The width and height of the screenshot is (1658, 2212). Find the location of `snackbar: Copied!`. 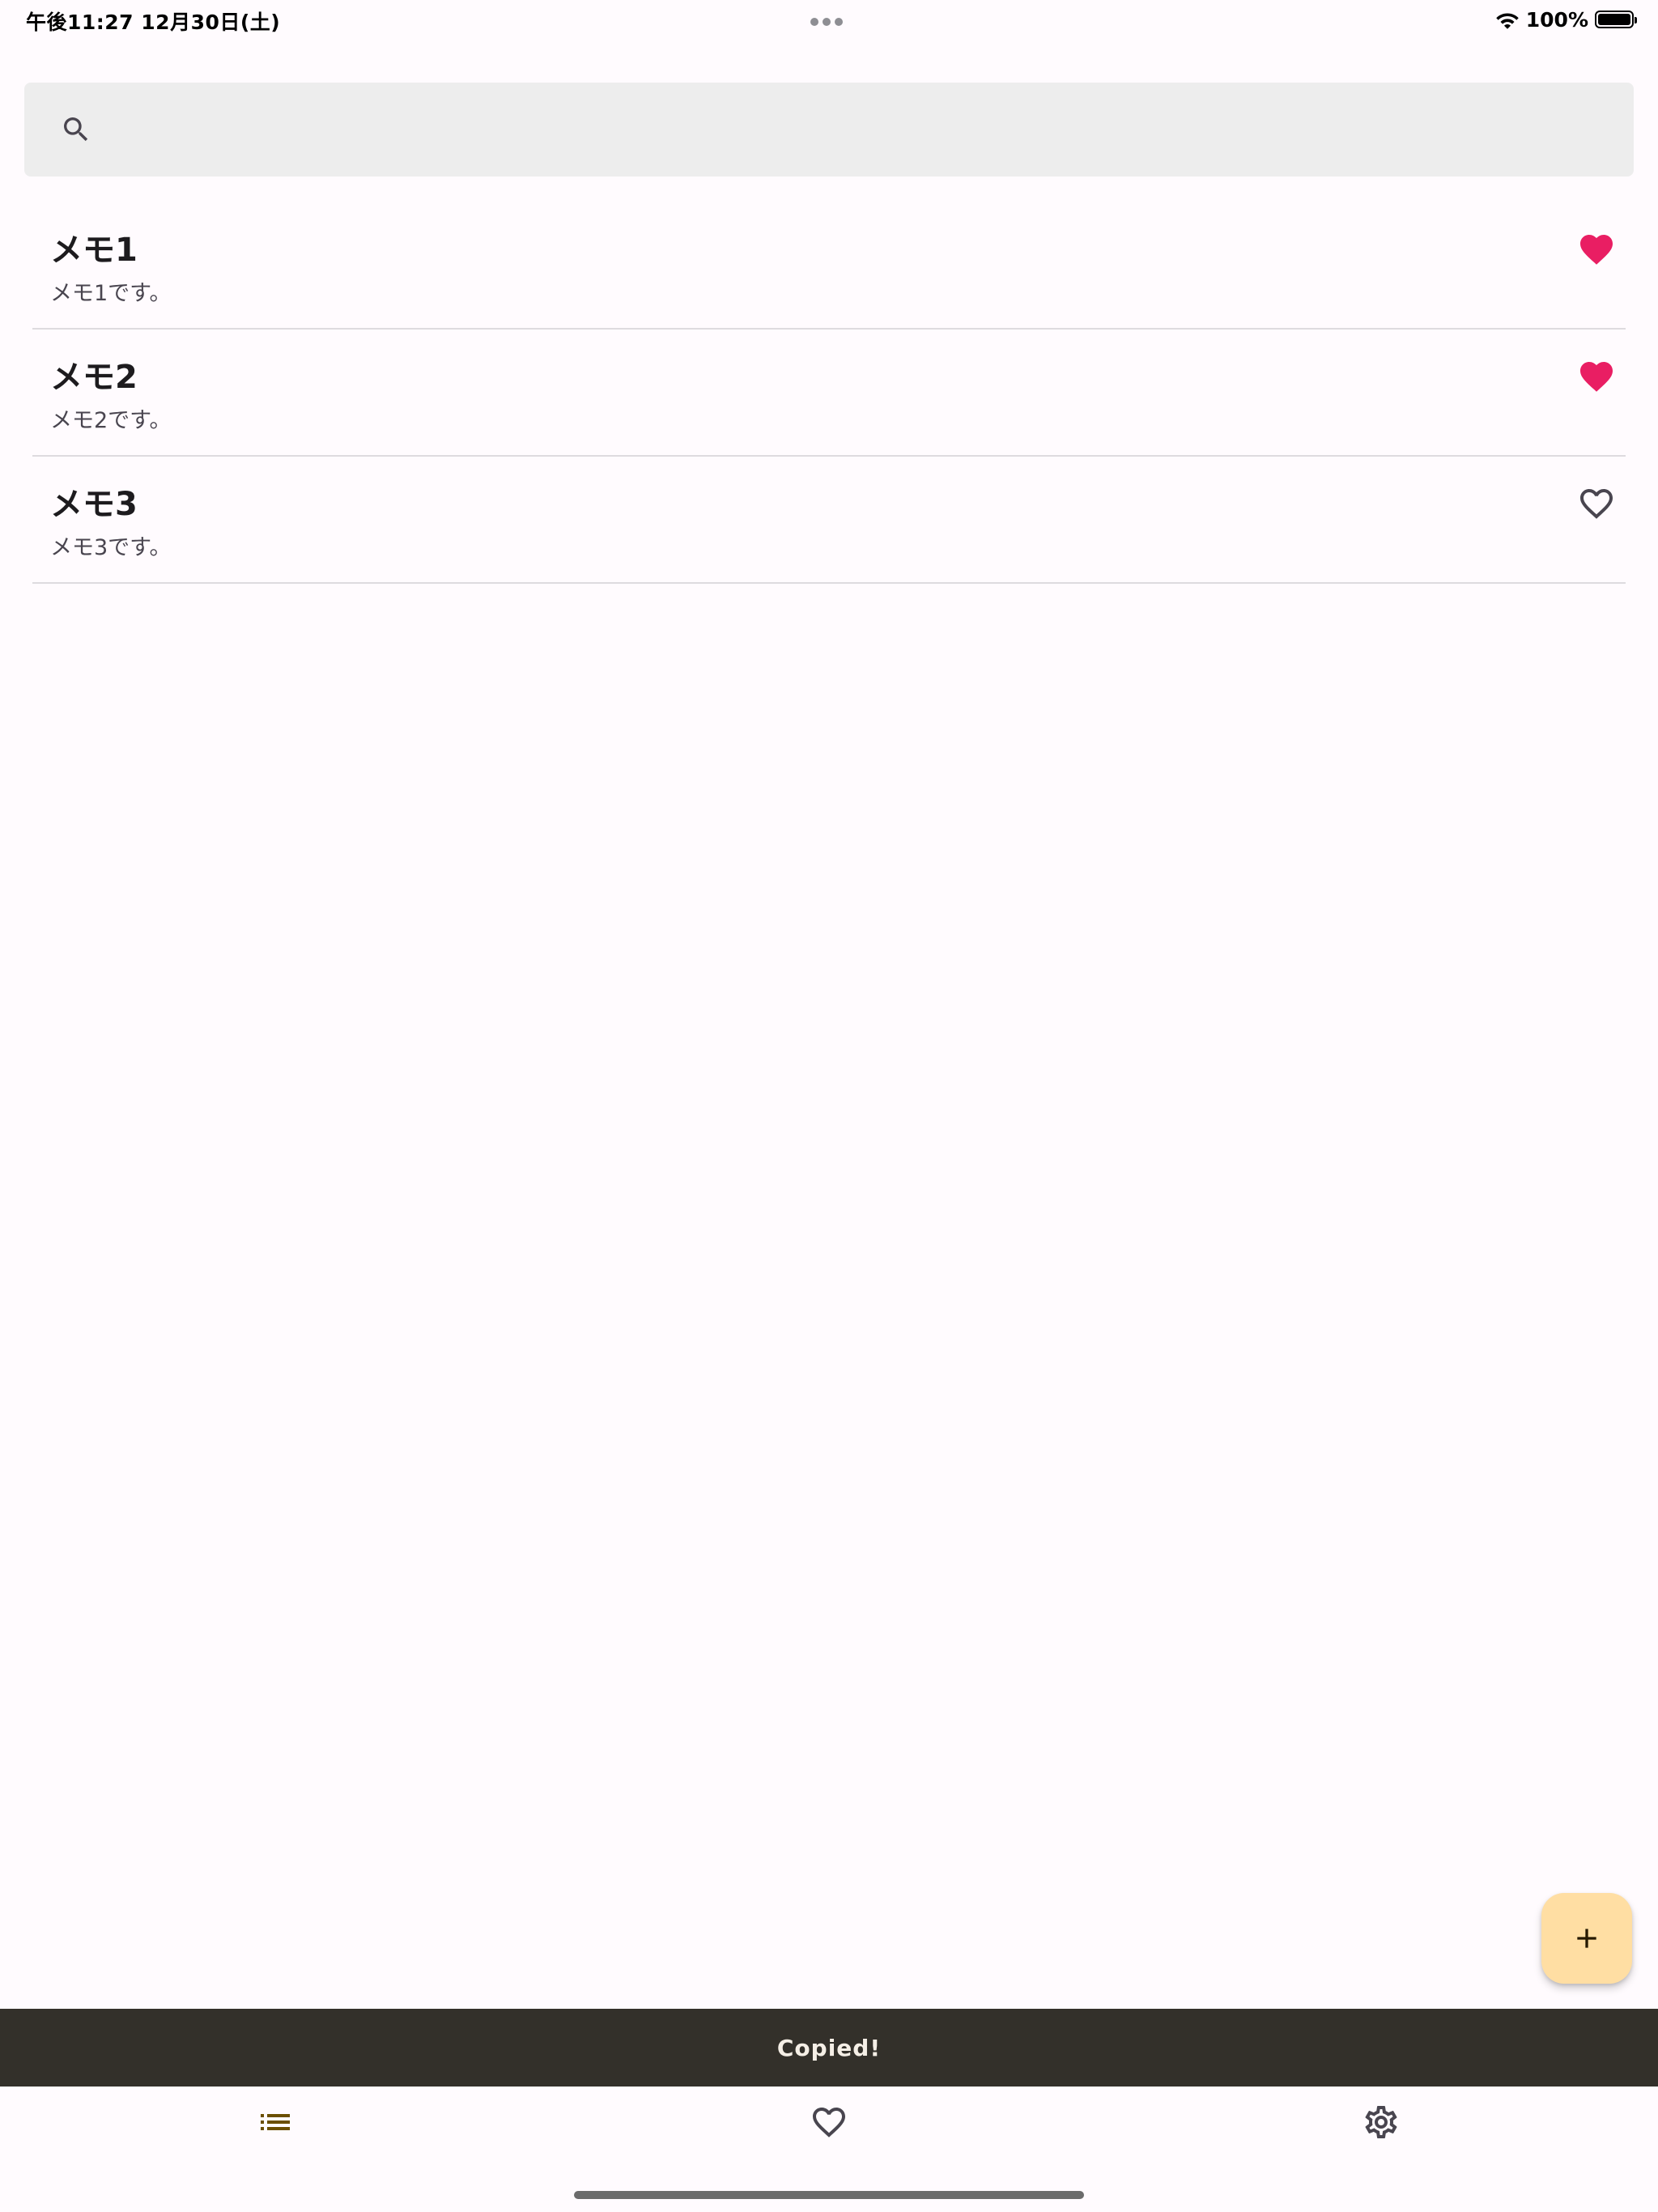

snackbar: Copied! is located at coordinates (829, 2048).